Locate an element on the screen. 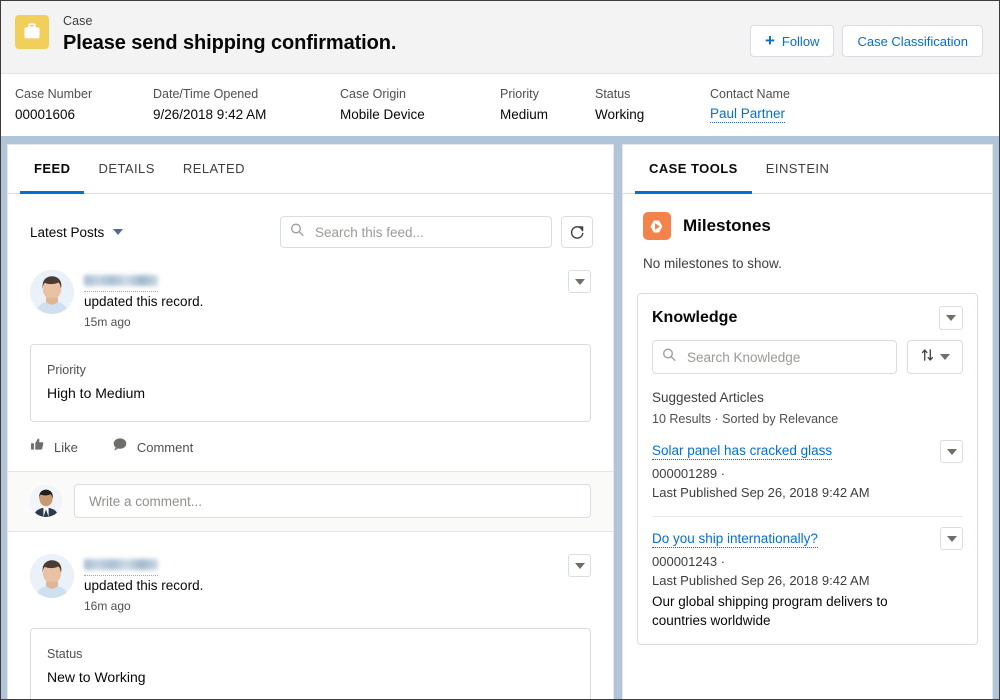 Image resolution: width=1000 pixels, height=700 pixels. tab-feed: FEED is located at coordinates (52, 169).